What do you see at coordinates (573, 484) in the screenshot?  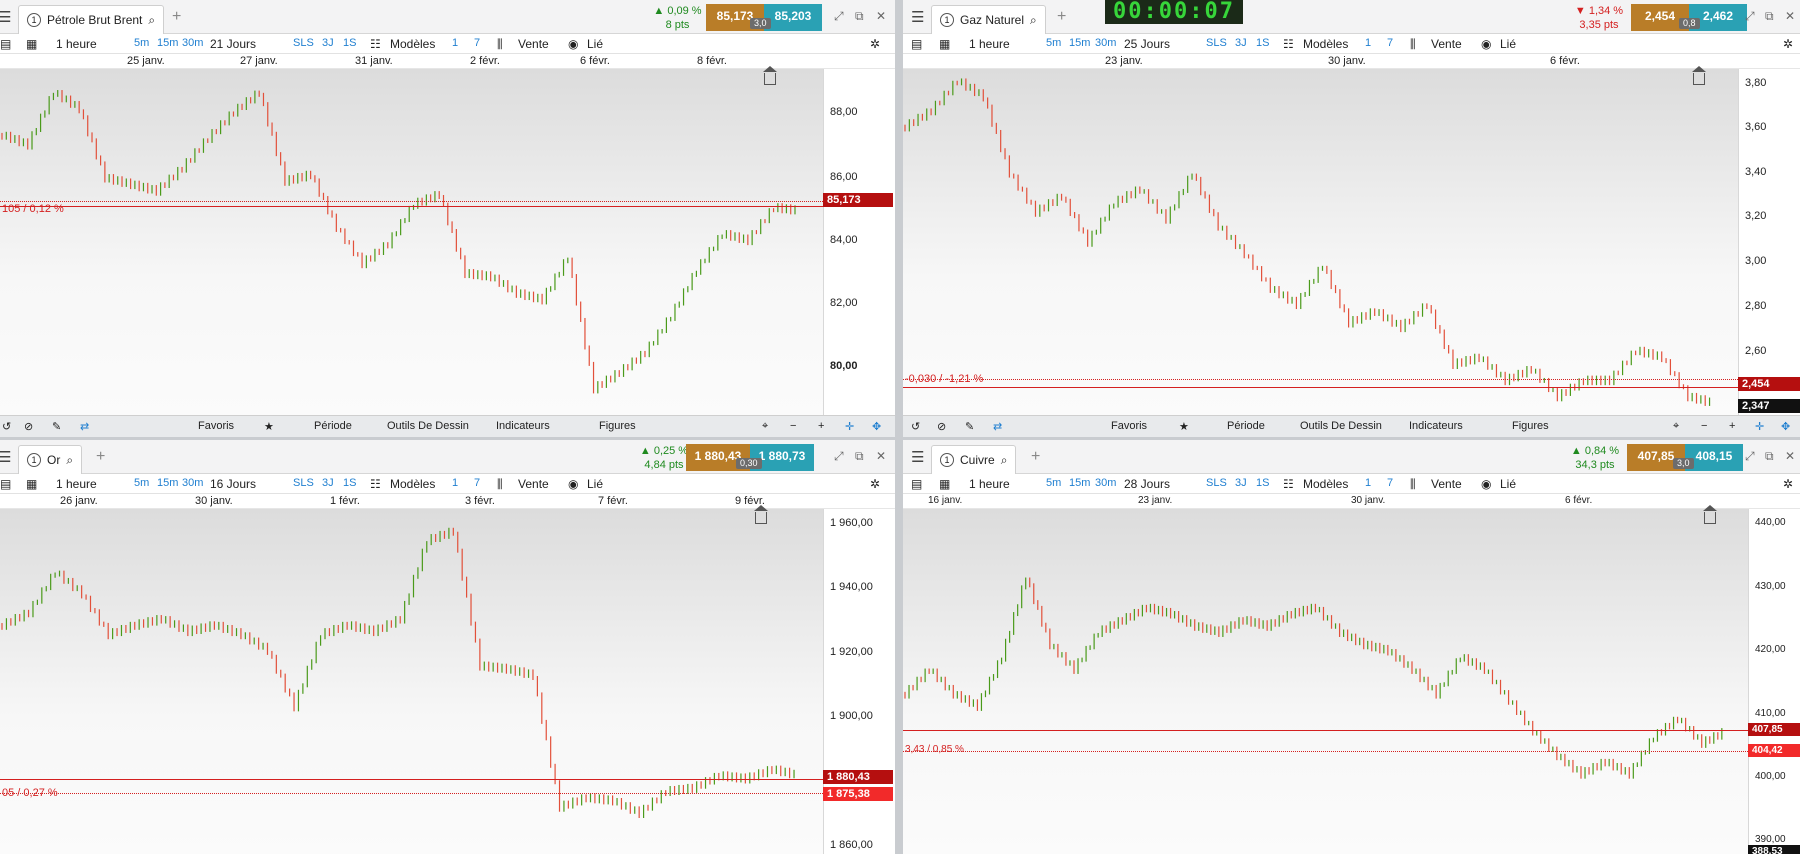 I see `eye-icon: ◉` at bounding box center [573, 484].